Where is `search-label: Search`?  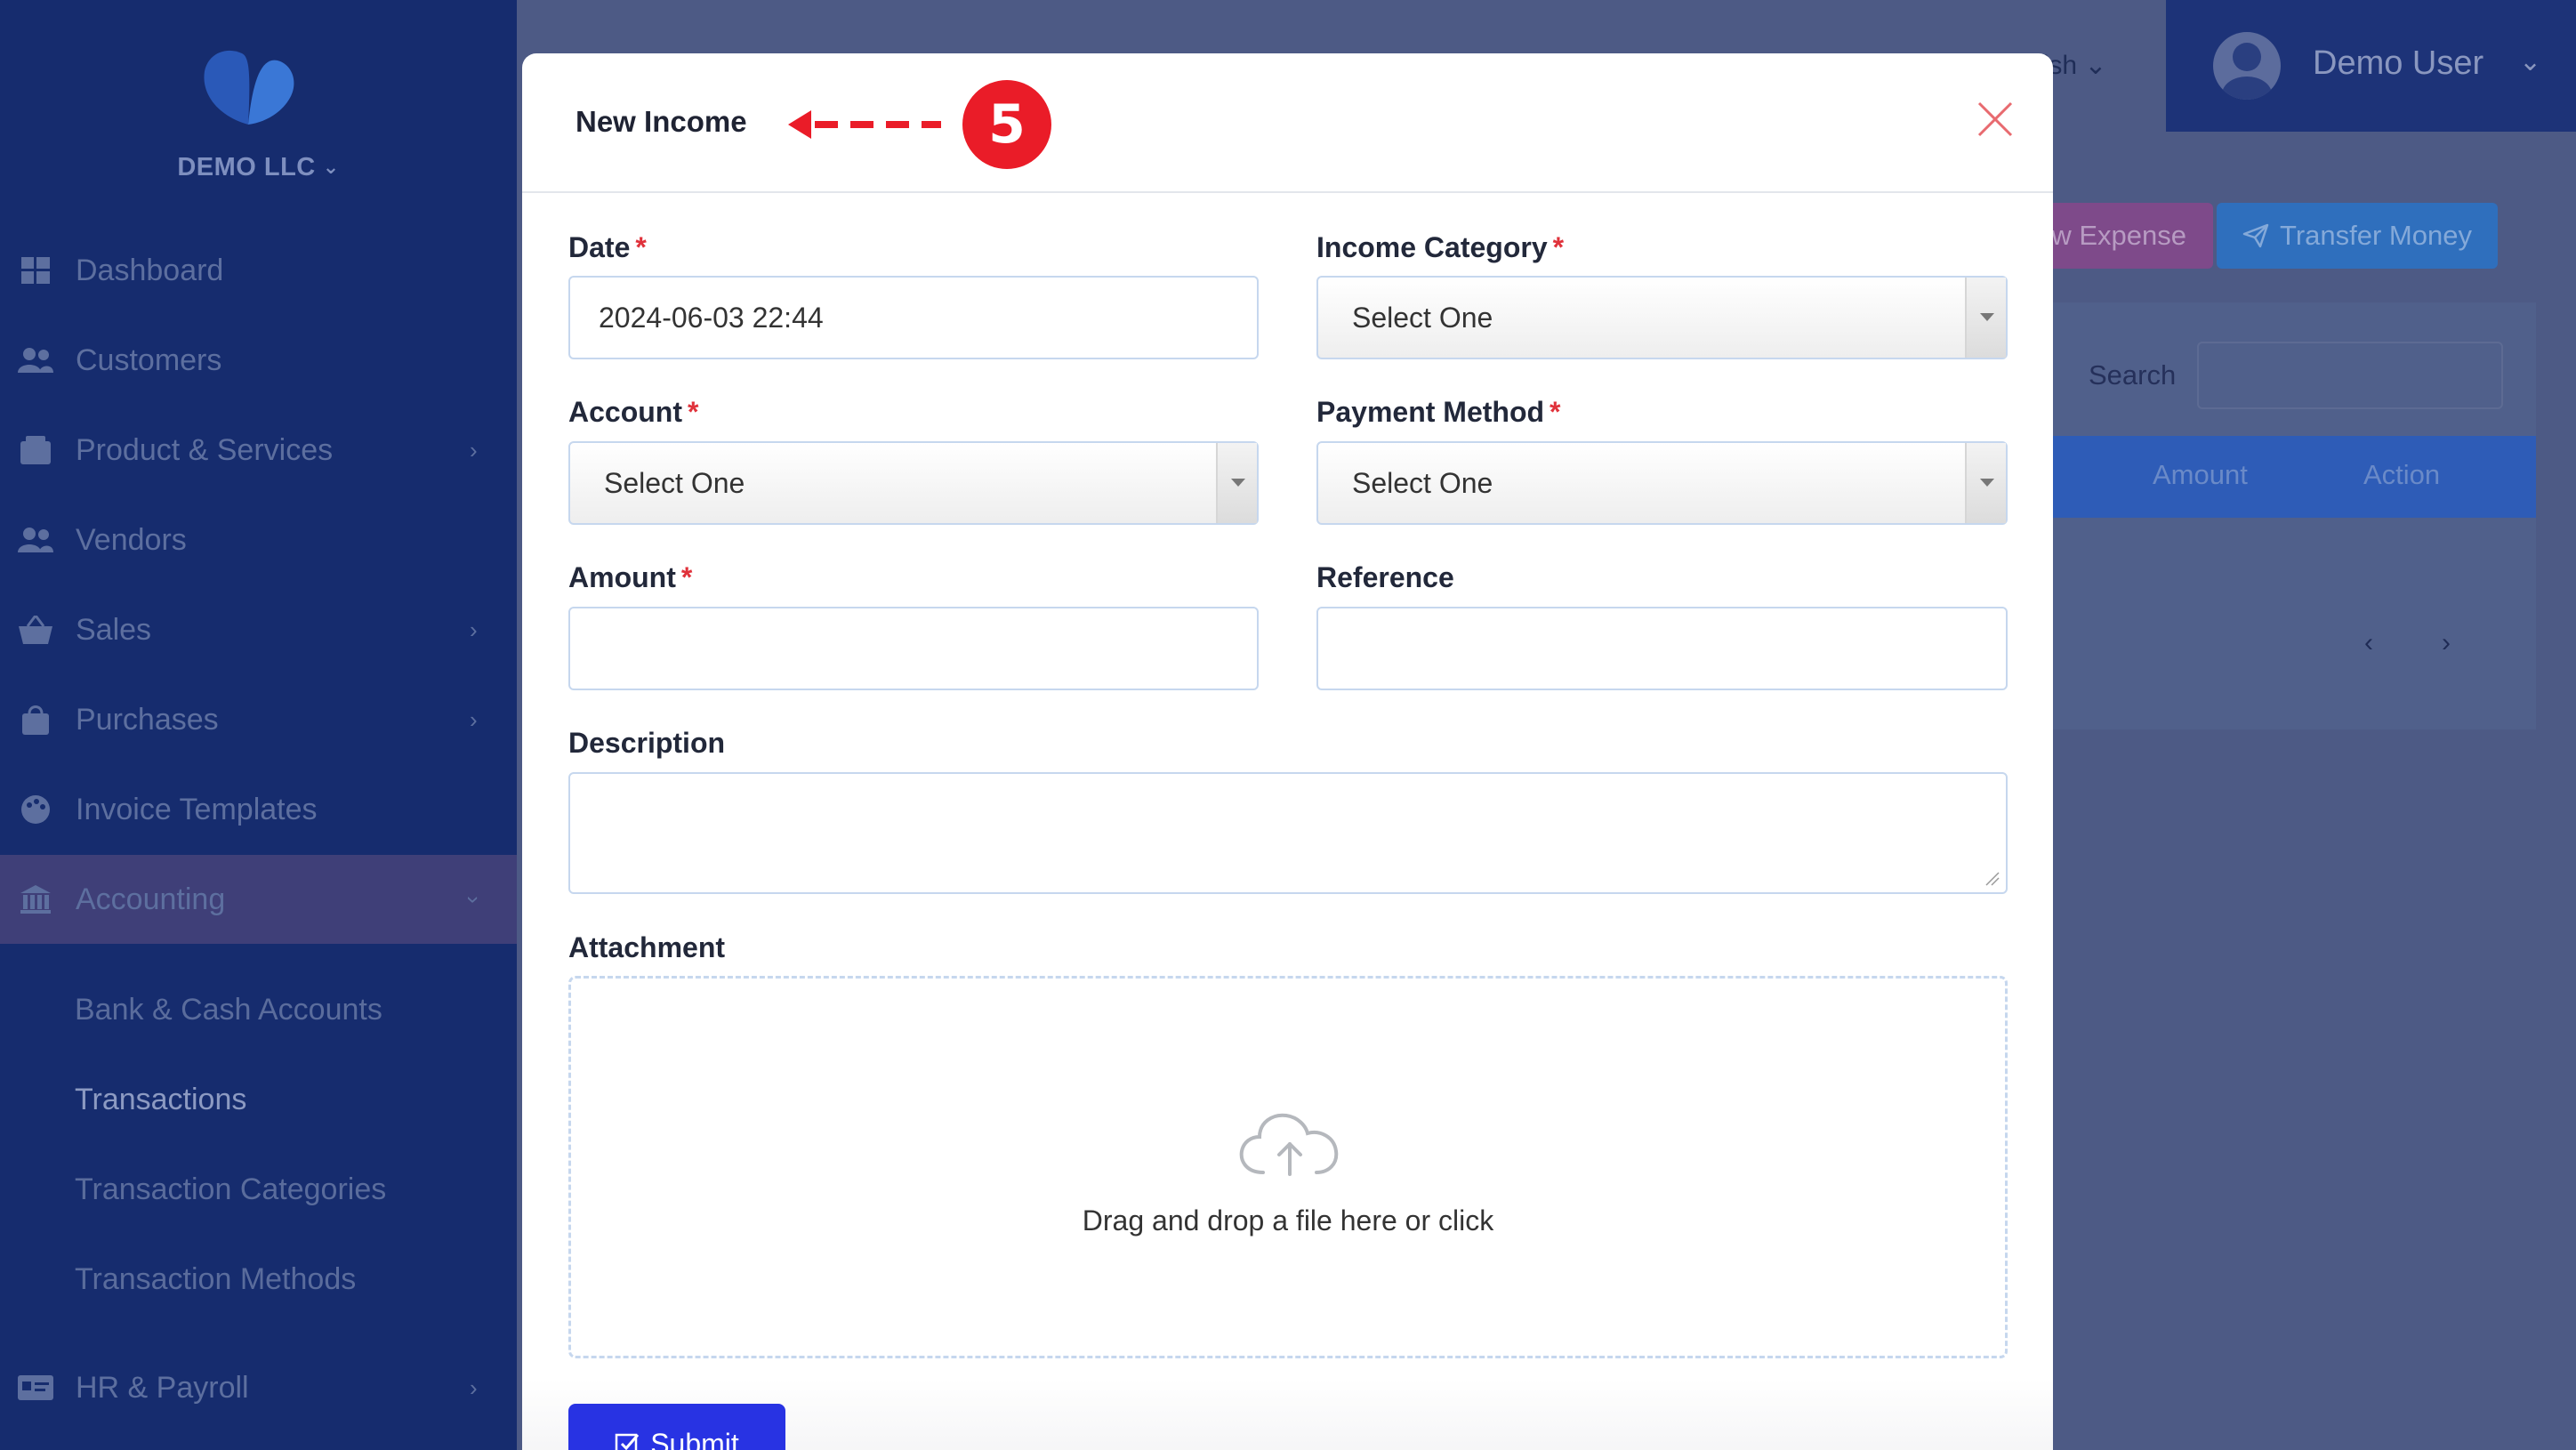 search-label: Search is located at coordinates (2133, 375).